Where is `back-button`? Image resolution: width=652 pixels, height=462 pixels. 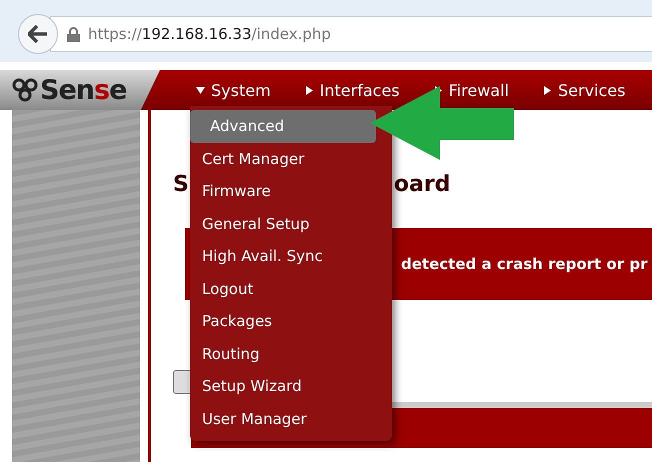 back-button is located at coordinates (38, 34).